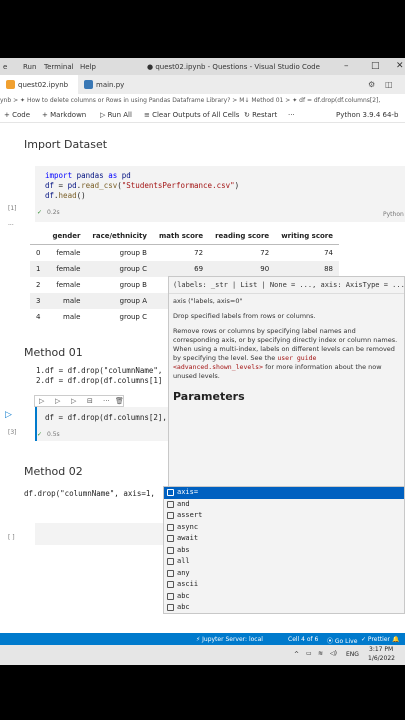 The width and height of the screenshot is (405, 720). I want to click on suggestion-label: ascii, so click(188, 584).